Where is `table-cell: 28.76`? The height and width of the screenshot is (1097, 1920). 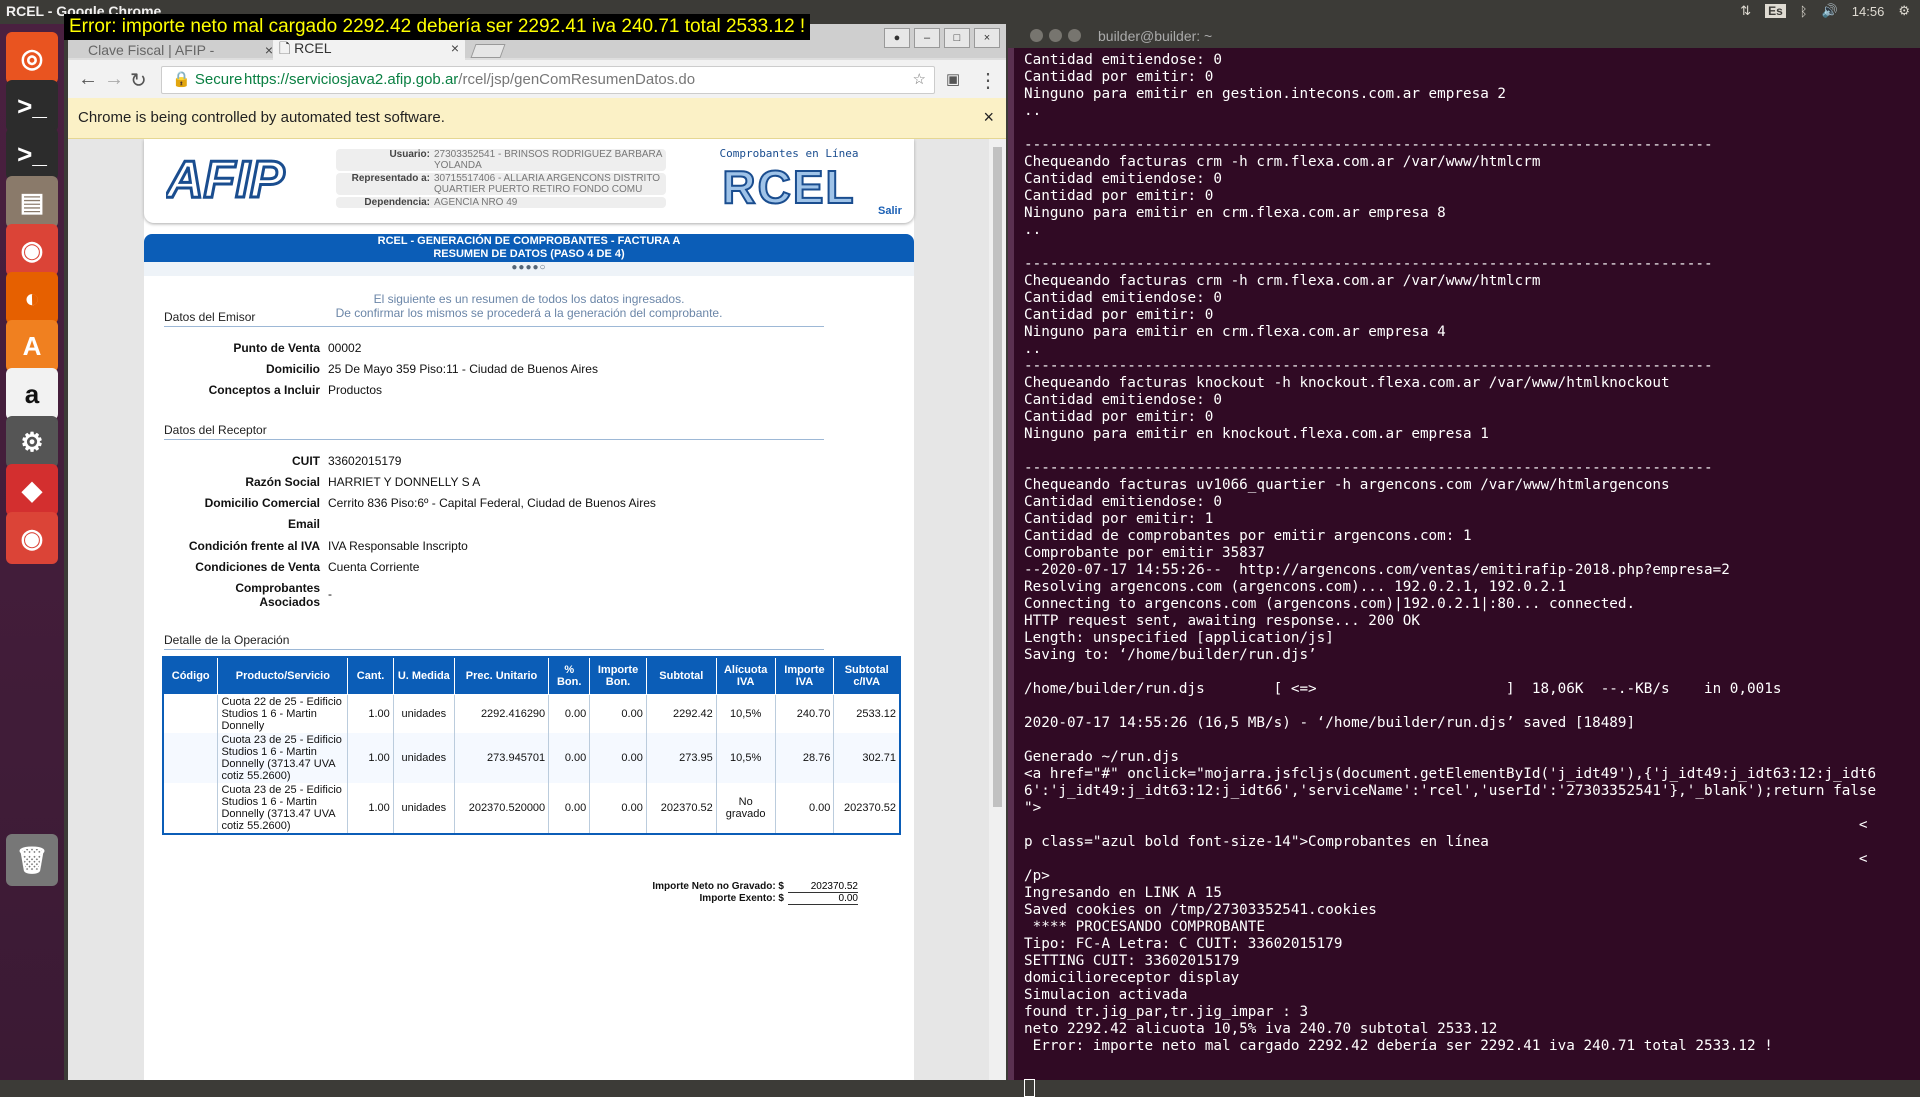
table-cell: 28.76 is located at coordinates (804, 758).